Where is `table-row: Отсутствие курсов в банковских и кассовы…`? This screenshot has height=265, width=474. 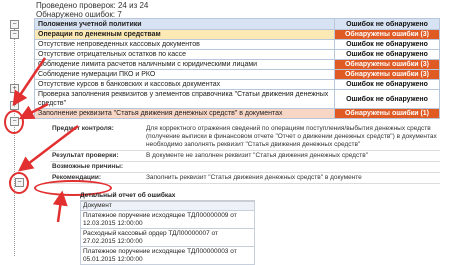
table-row: Отсутствие курсов в банковских и кассовы… is located at coordinates (237, 84).